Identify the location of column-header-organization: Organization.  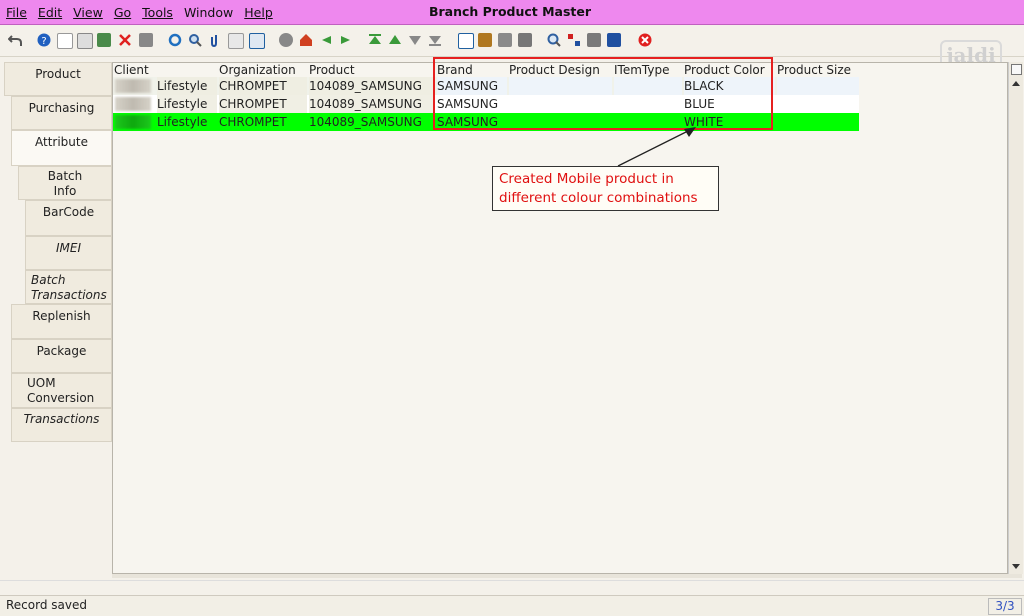
(257, 70).